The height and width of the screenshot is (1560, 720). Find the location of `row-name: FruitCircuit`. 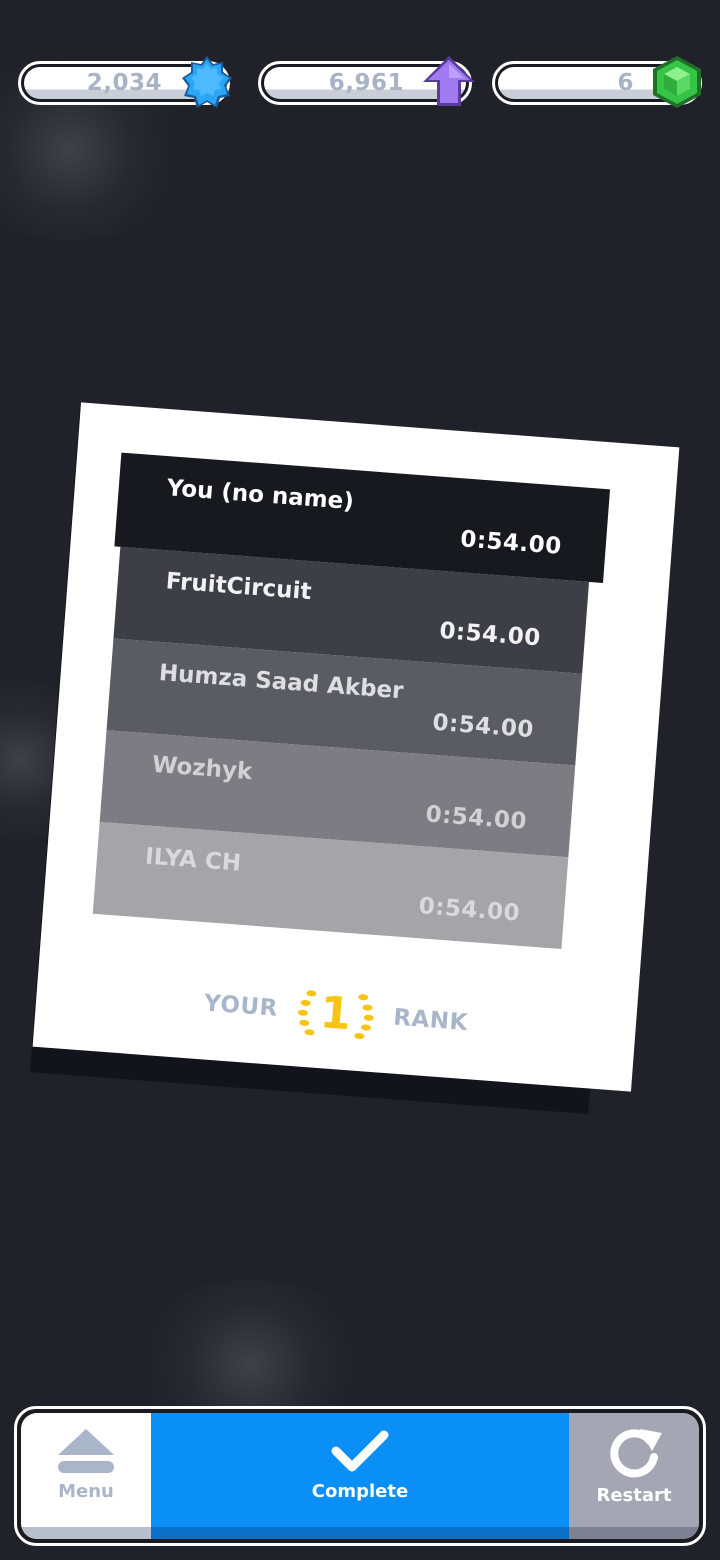

row-name: FruitCircuit is located at coordinates (238, 587).